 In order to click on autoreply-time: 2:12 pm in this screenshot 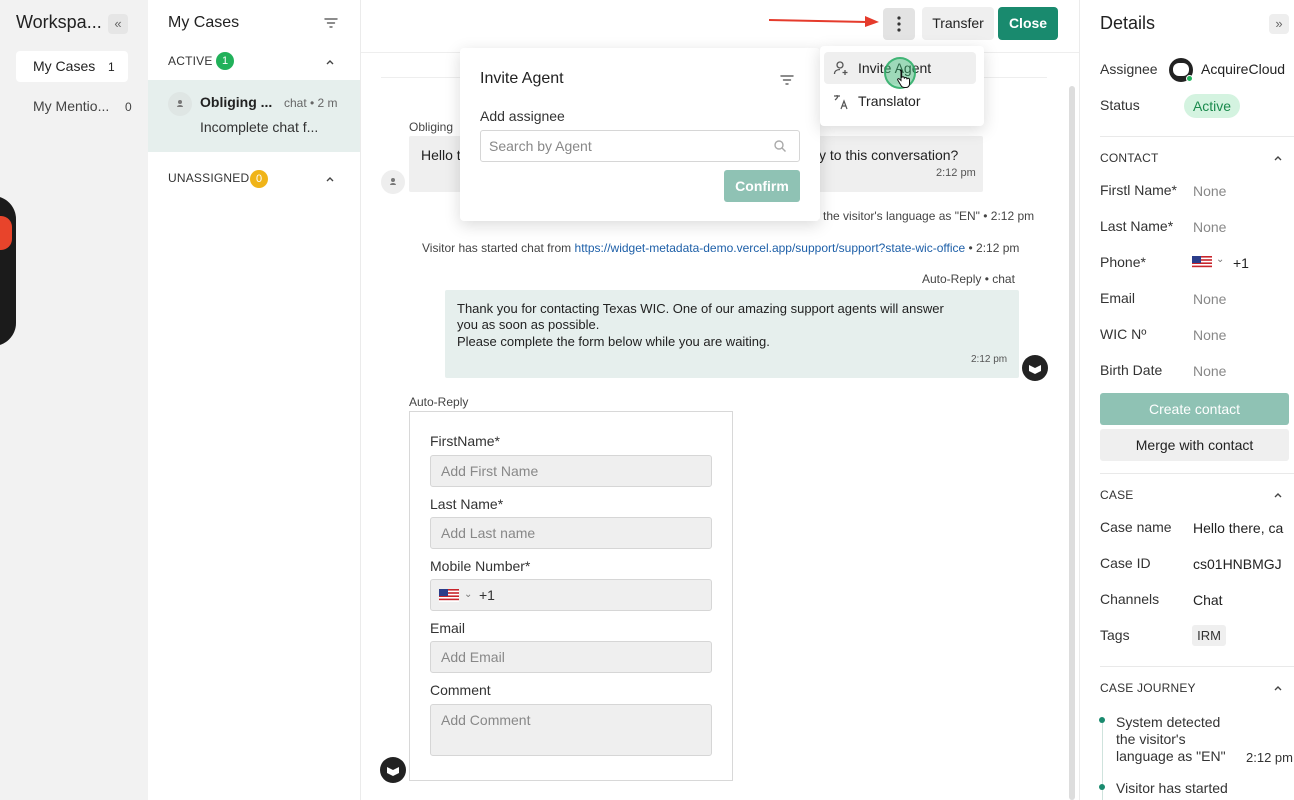, I will do `click(989, 359)`.